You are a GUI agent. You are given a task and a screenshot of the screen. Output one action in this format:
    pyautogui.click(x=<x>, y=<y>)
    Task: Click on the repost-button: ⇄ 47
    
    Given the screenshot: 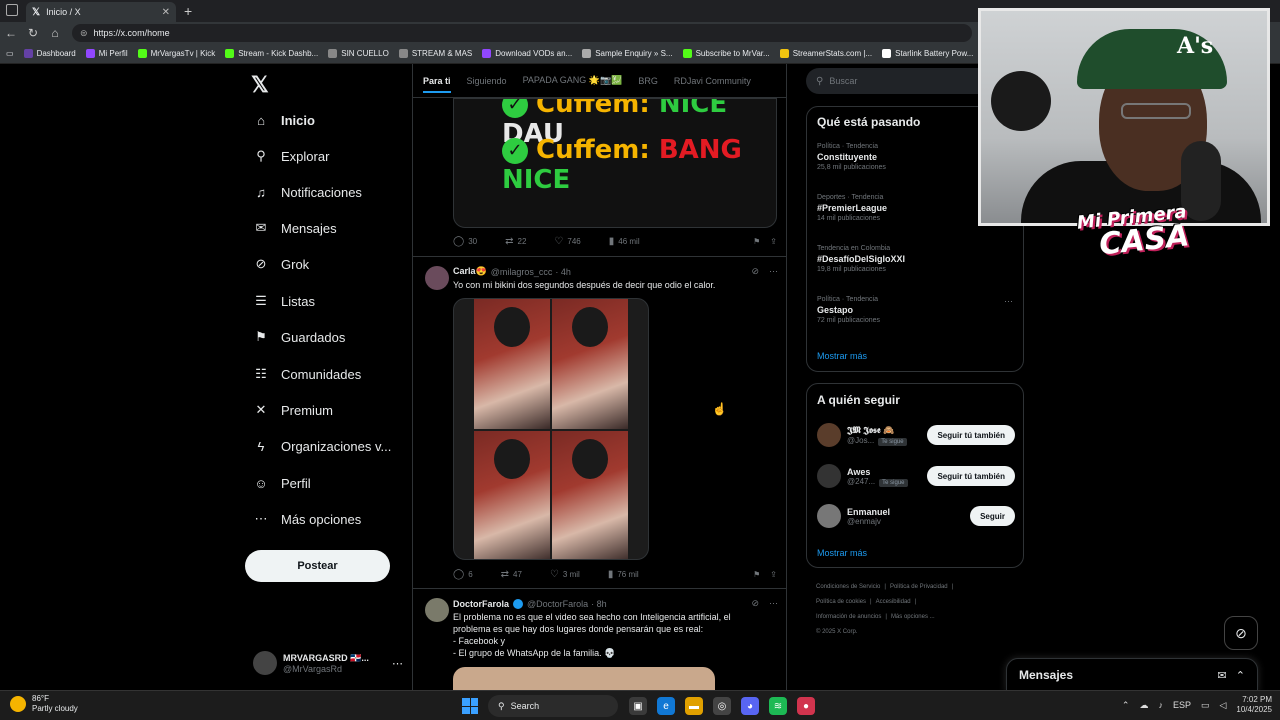 What is the action you would take?
    pyautogui.click(x=511, y=574)
    